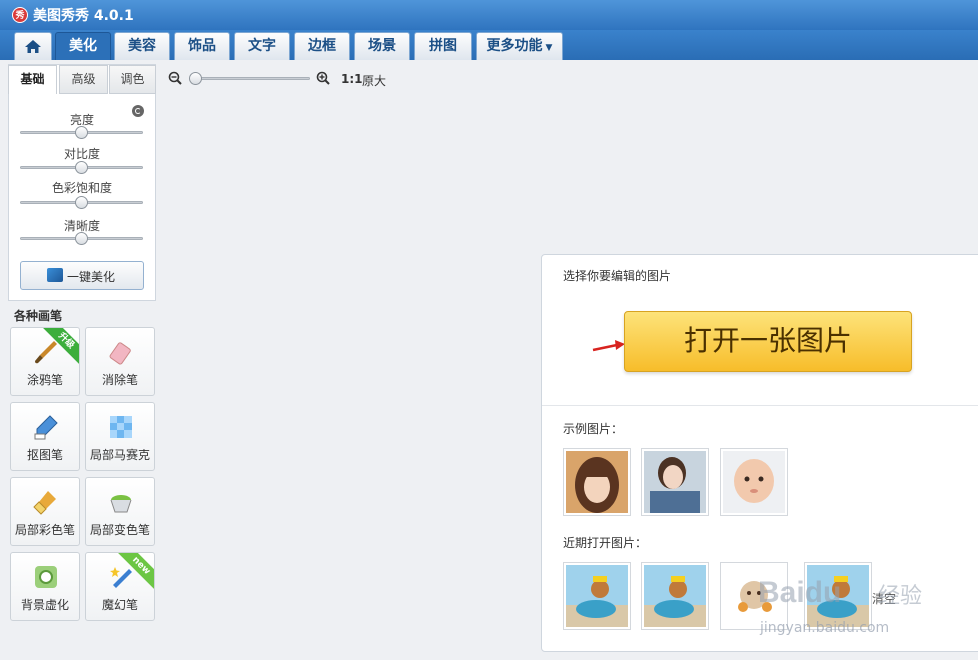  I want to click on zoom-in-icon, so click(323, 78).